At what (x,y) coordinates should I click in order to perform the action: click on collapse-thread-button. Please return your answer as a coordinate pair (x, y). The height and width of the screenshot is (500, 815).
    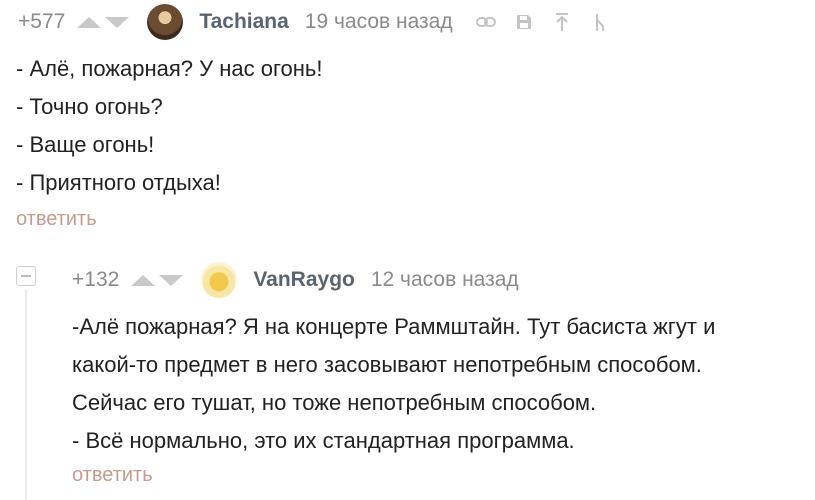
    Looking at the image, I should click on (26, 276).